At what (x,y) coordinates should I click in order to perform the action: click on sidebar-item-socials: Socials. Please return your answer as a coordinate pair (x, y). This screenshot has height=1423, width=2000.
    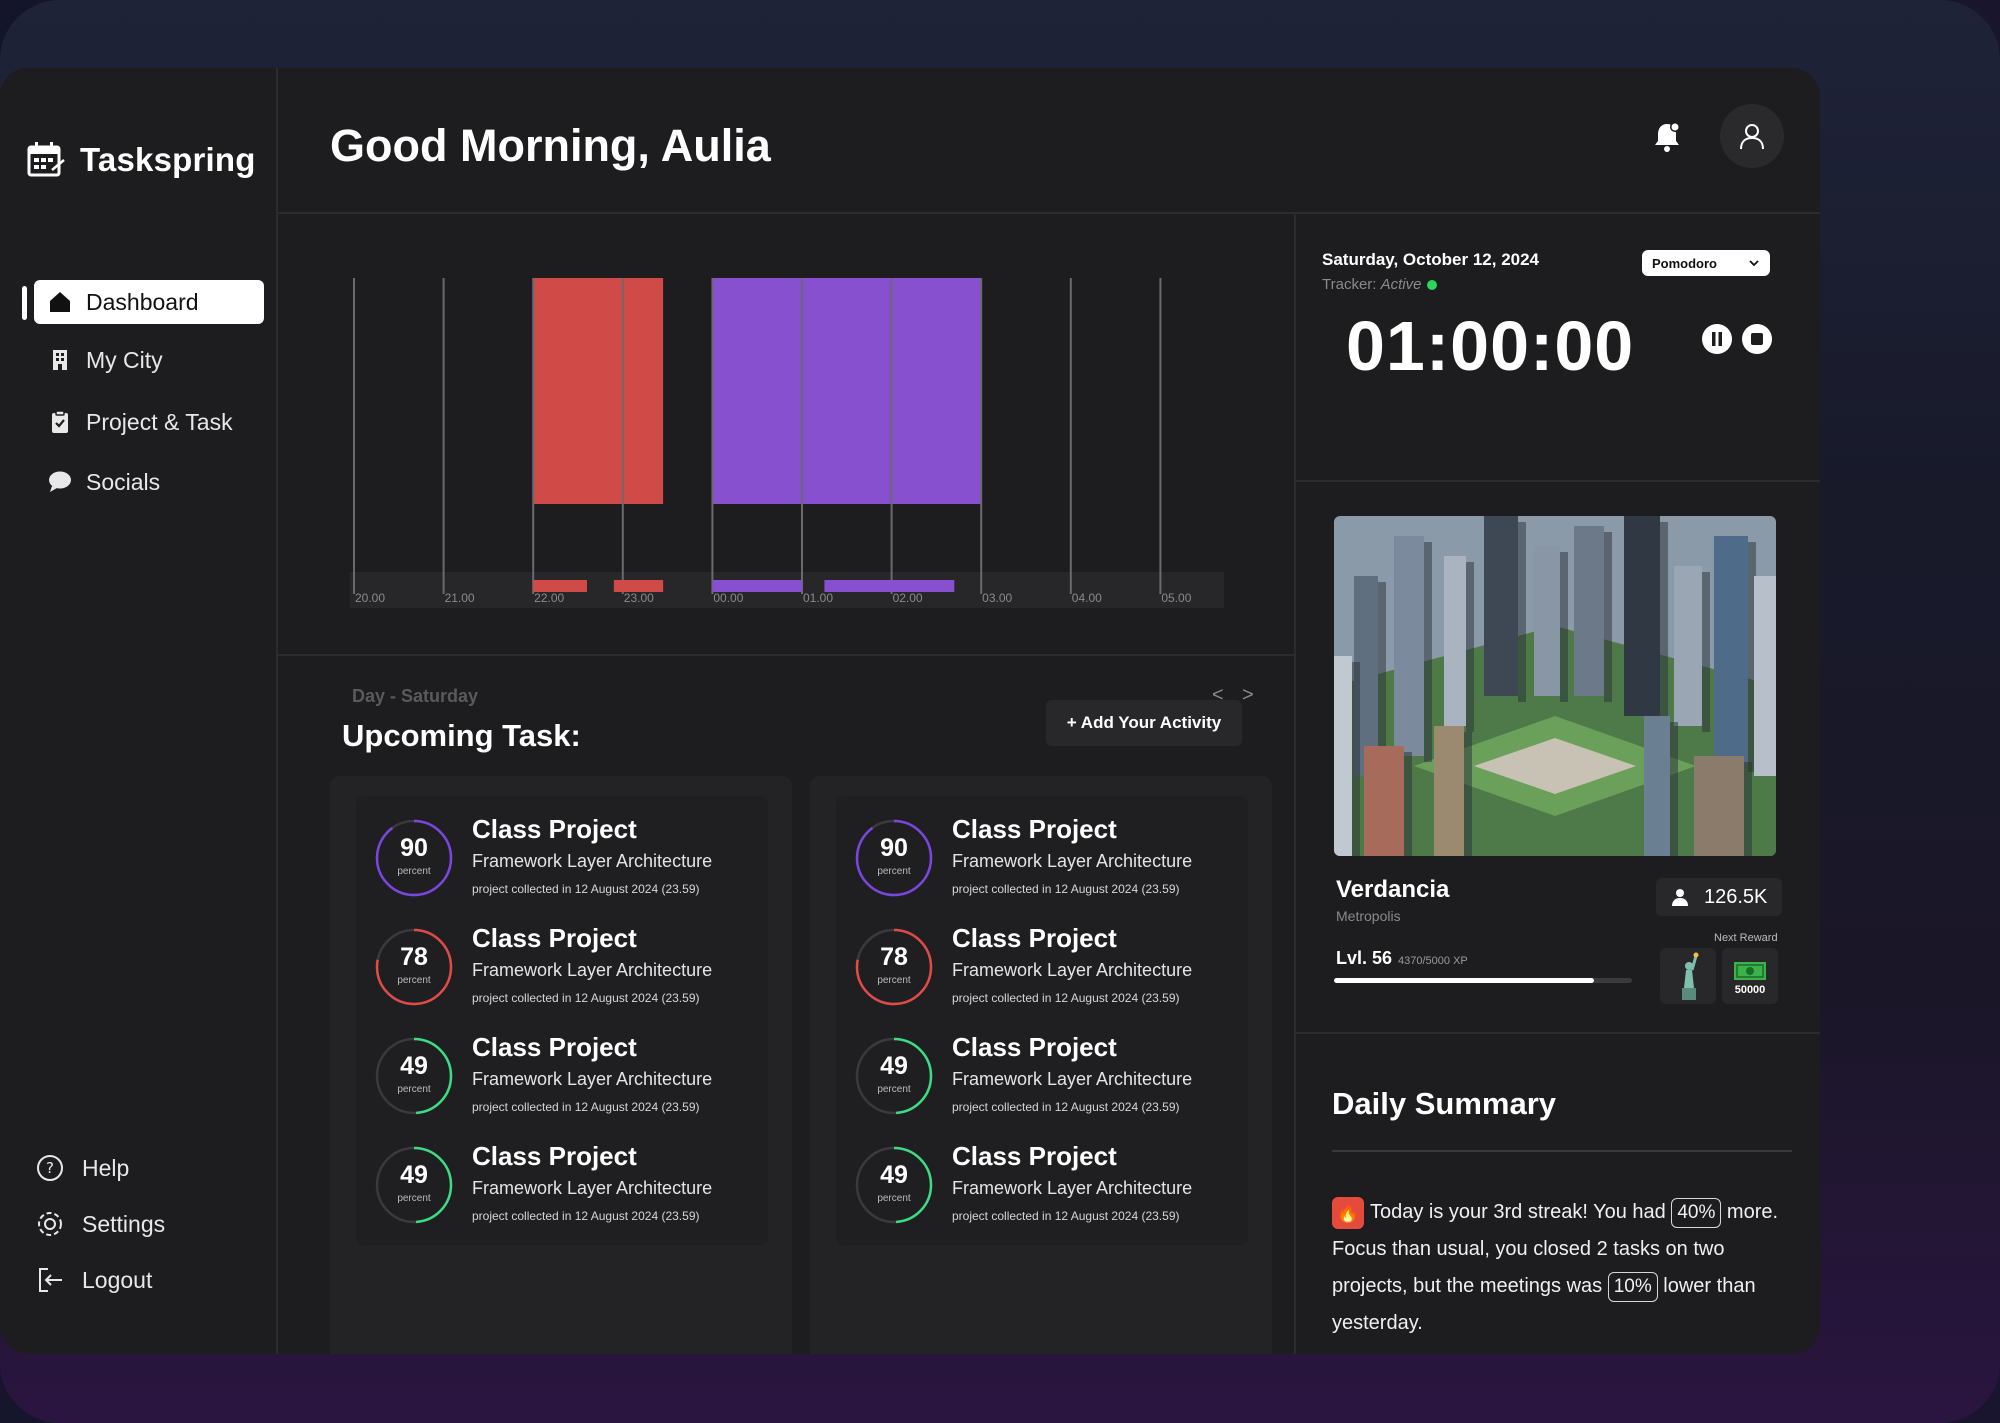
    Looking at the image, I should click on (149, 482).